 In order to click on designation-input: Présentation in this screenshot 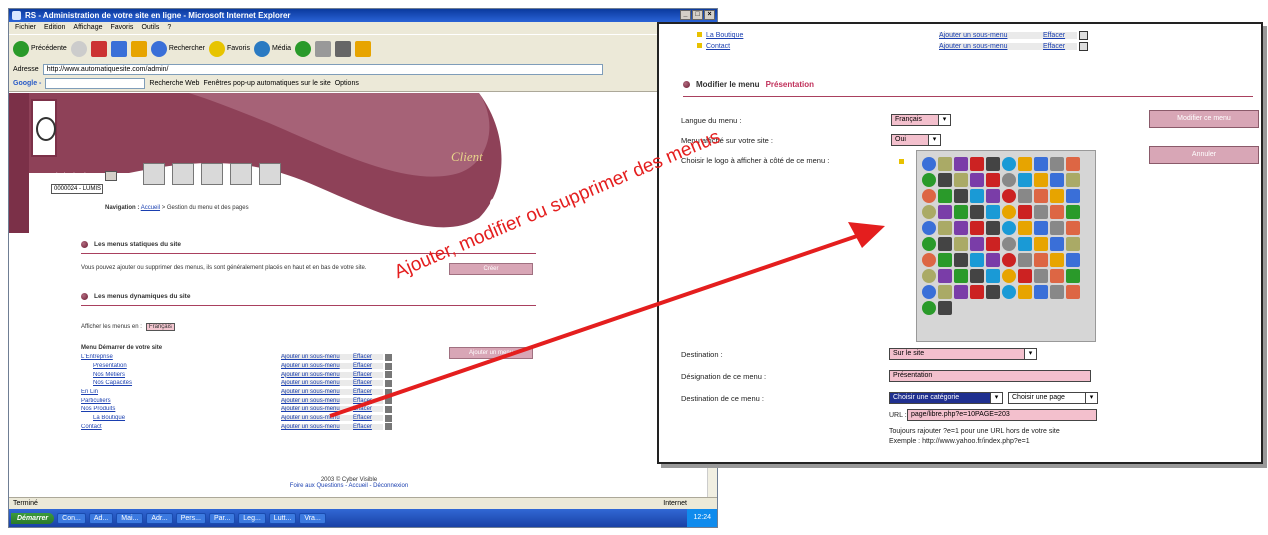, I will do `click(990, 376)`.